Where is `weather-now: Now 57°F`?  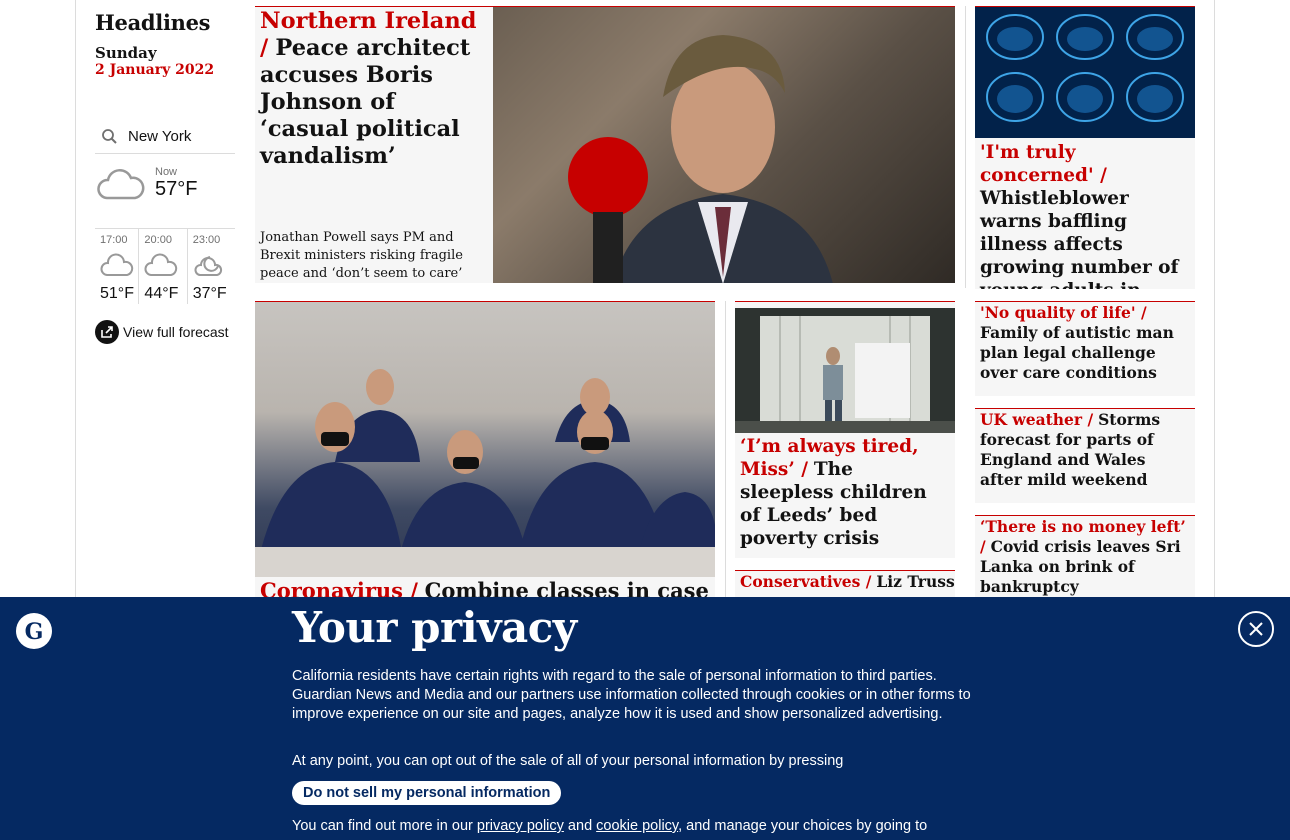
weather-now: Now 57°F is located at coordinates (165, 194).